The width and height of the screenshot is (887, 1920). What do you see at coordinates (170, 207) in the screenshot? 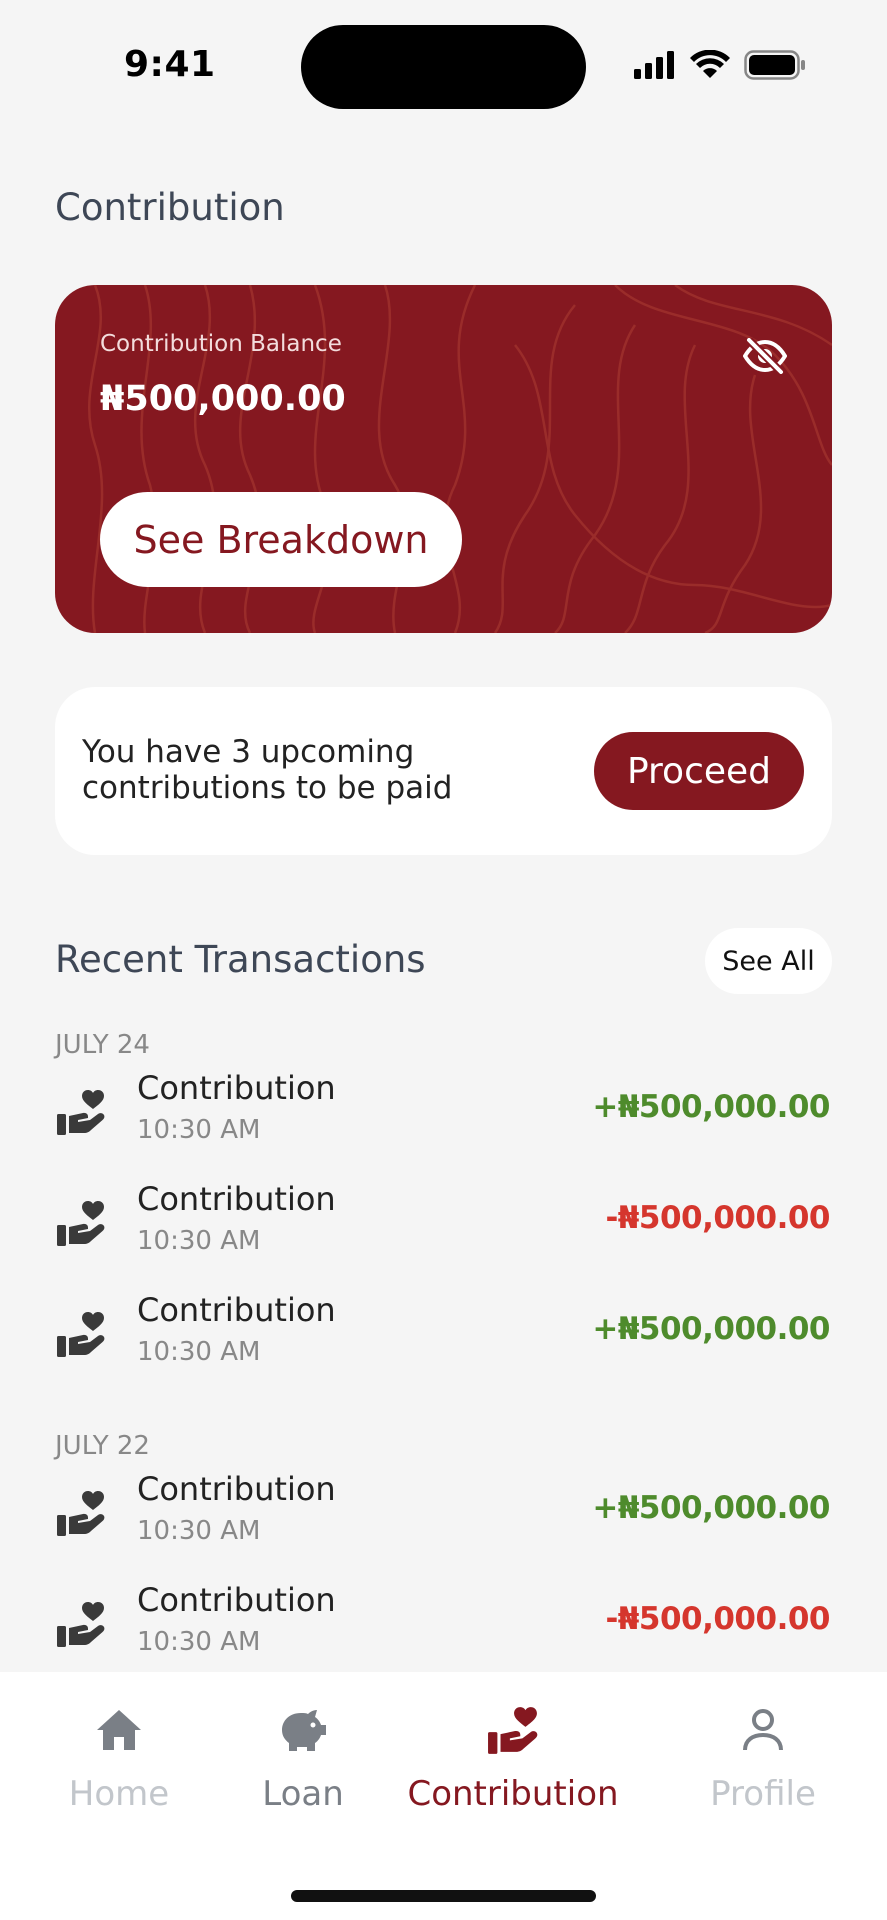
I see `page-title: Contribution` at bounding box center [170, 207].